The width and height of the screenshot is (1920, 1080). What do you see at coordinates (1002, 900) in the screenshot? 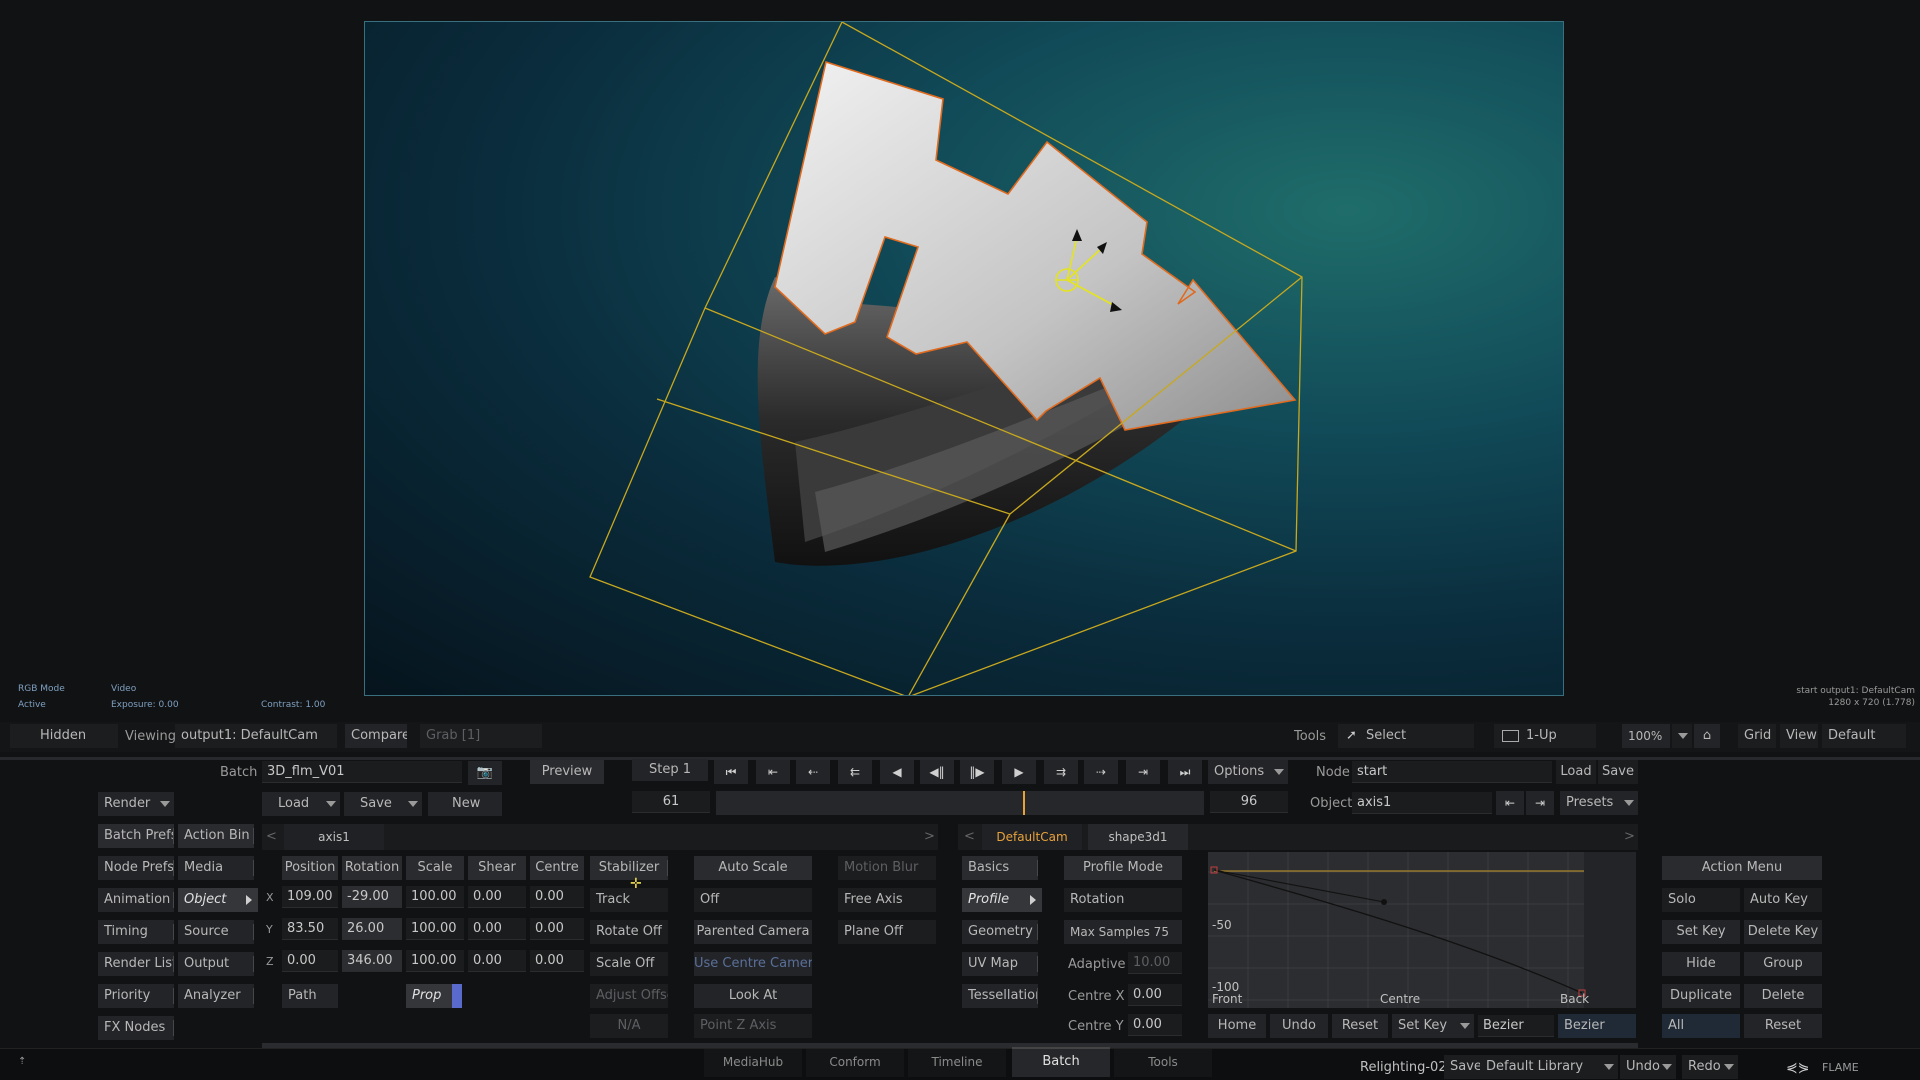
I see `profile-button: Profile` at bounding box center [1002, 900].